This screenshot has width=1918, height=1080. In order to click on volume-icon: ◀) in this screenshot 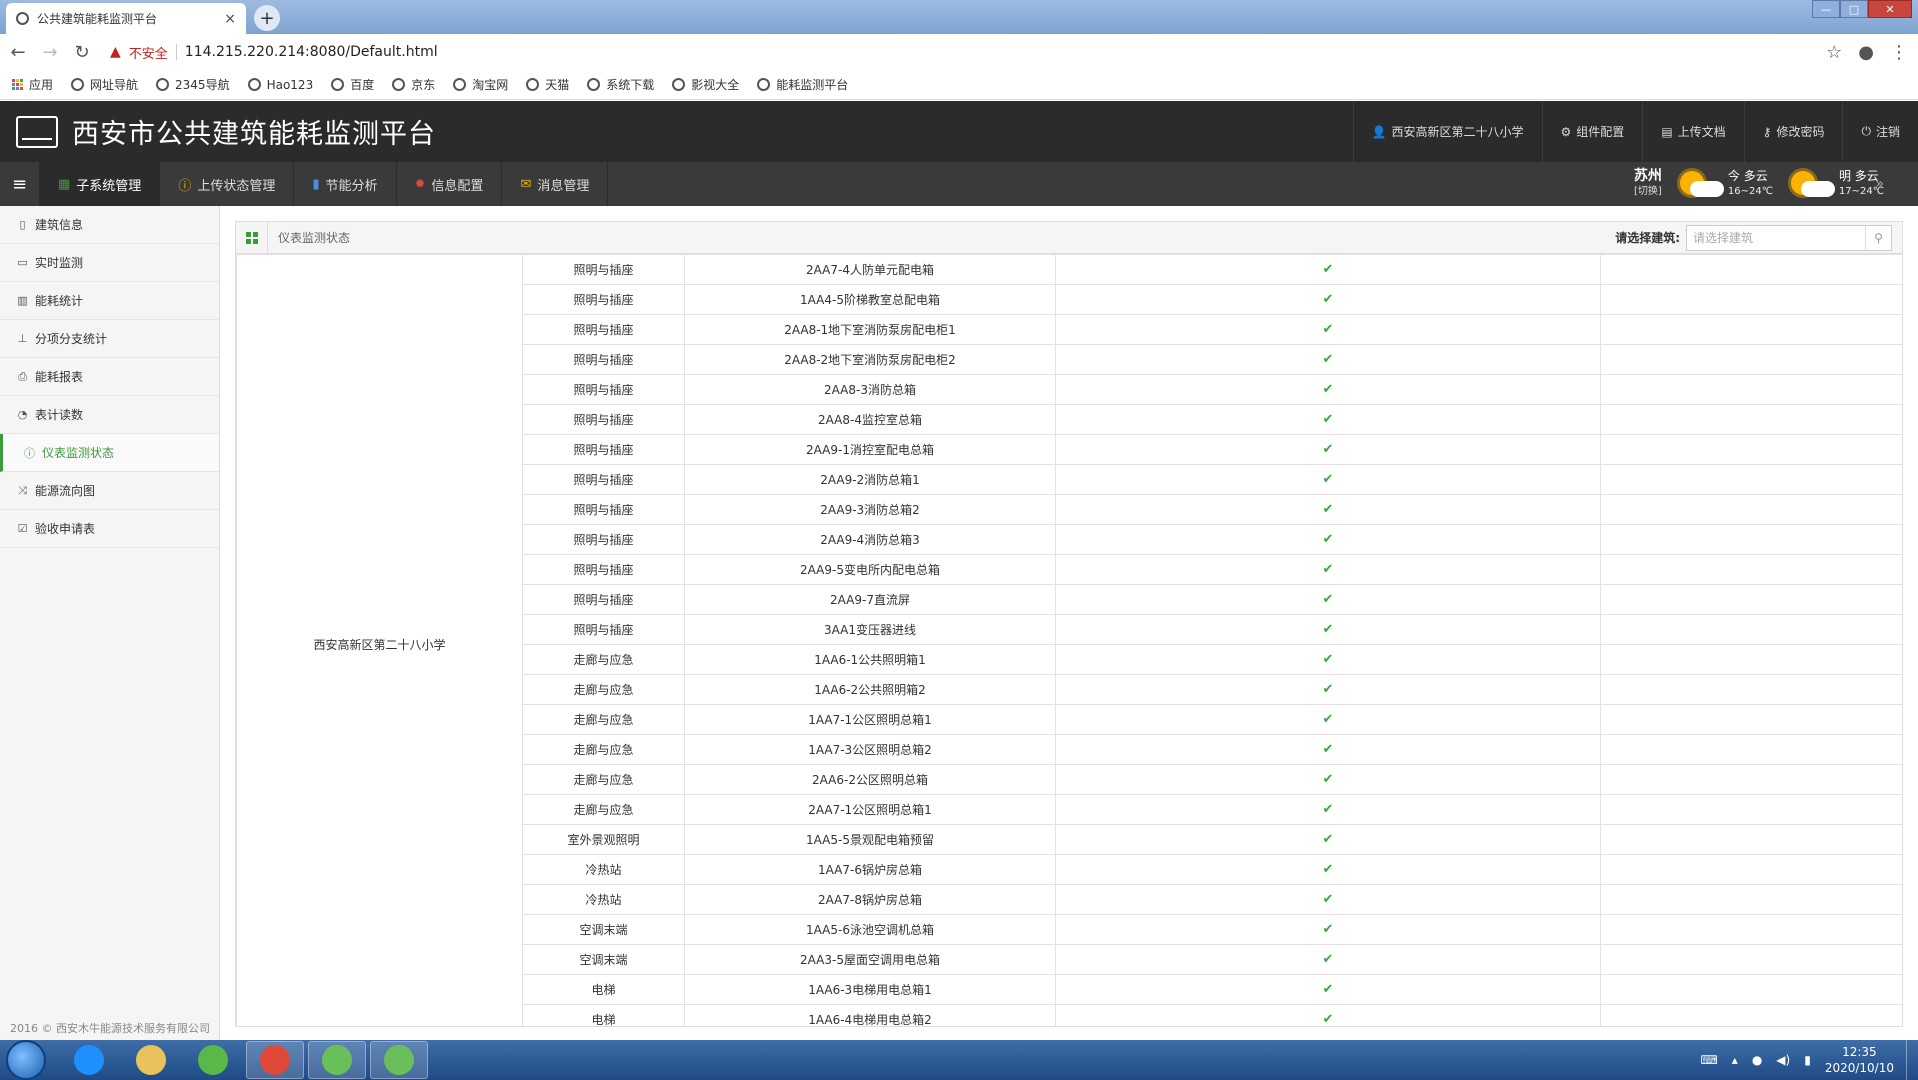, I will do `click(1783, 1060)`.